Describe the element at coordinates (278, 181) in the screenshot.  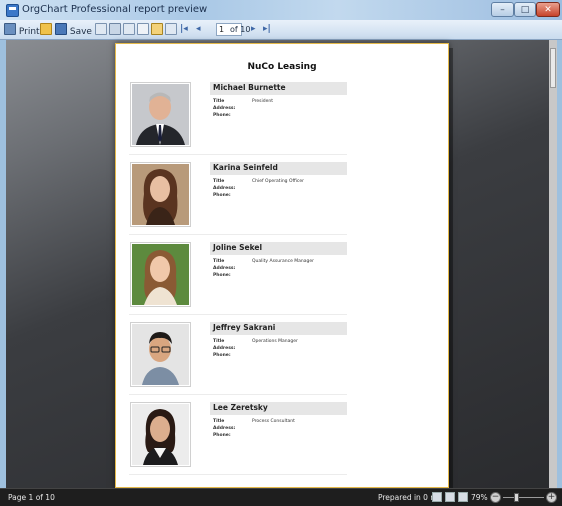
I see `title-value: Chief Operating Officer` at that location.